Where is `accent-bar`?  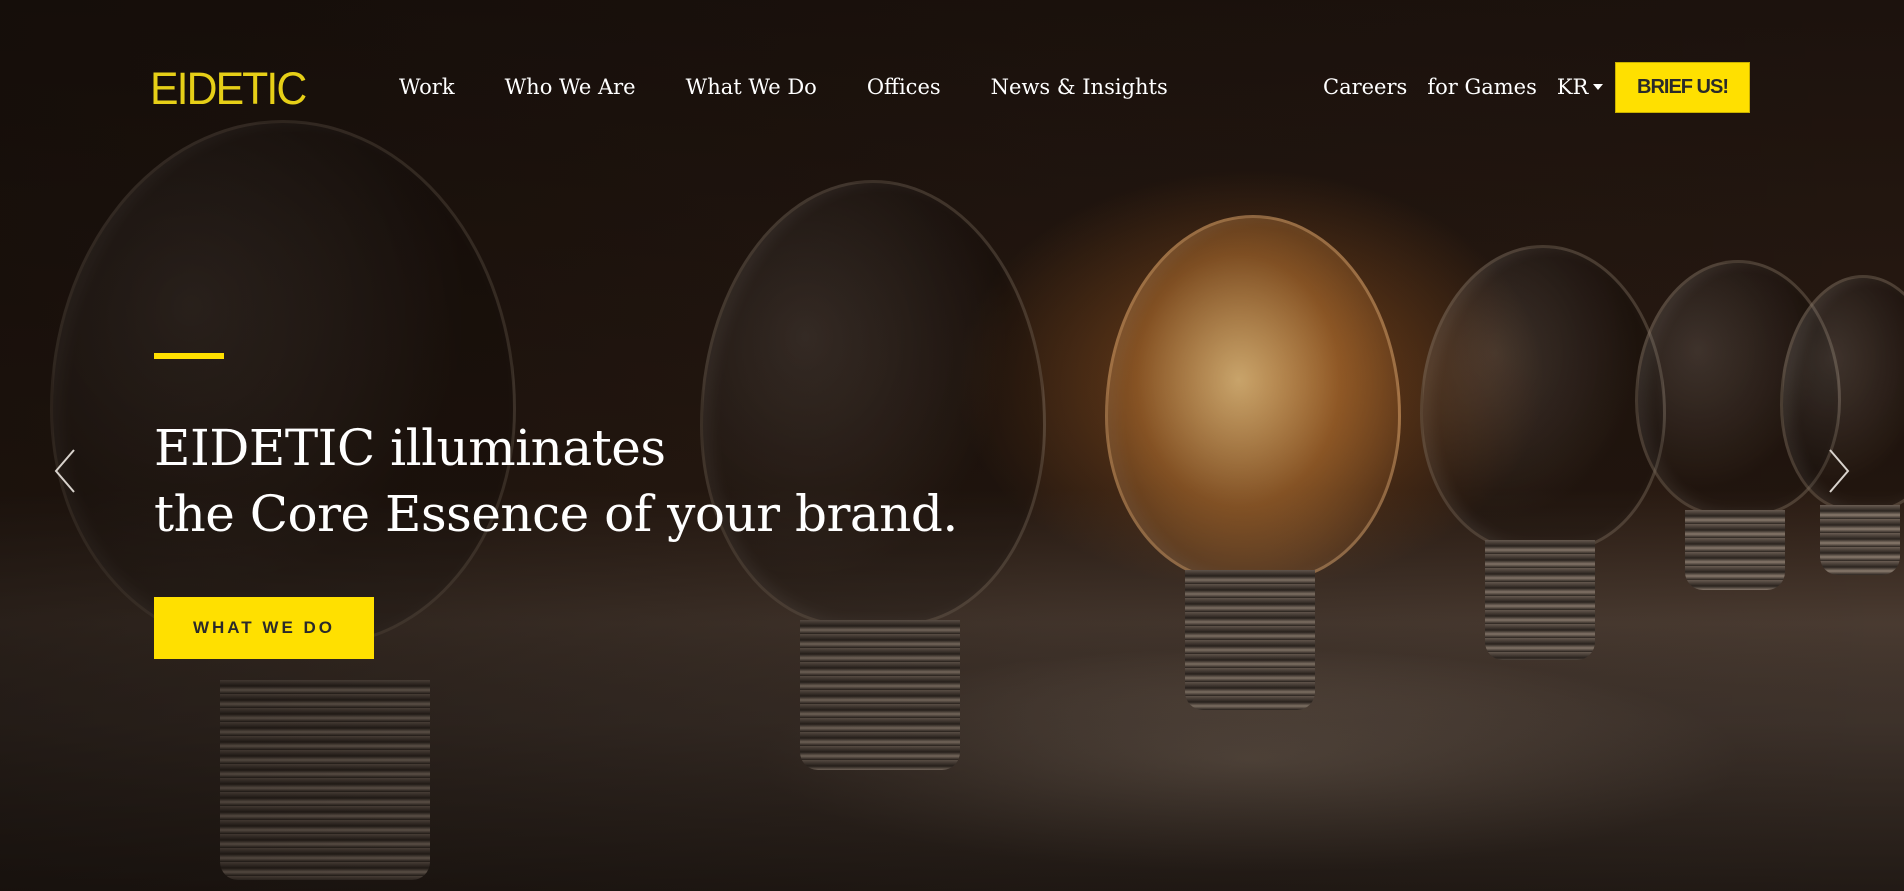
accent-bar is located at coordinates (189, 356).